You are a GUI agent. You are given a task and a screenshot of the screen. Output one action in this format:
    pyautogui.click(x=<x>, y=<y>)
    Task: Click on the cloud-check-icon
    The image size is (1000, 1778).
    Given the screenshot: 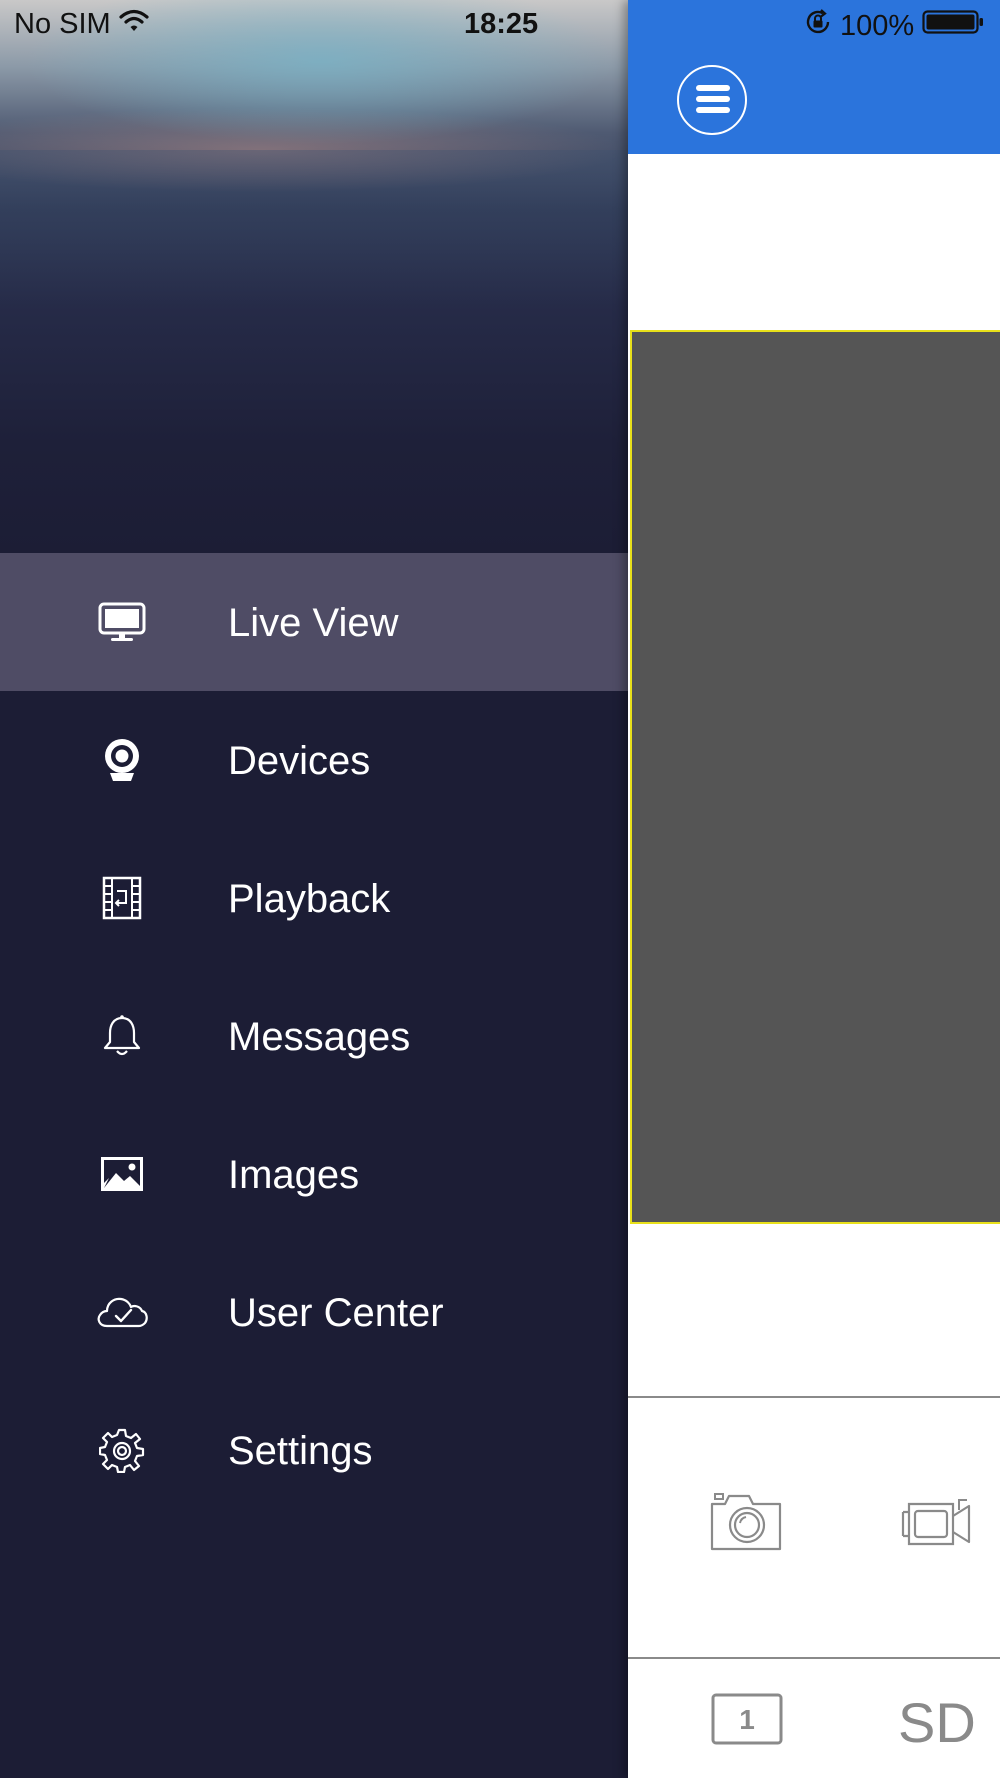 What is the action you would take?
    pyautogui.click(x=122, y=1312)
    